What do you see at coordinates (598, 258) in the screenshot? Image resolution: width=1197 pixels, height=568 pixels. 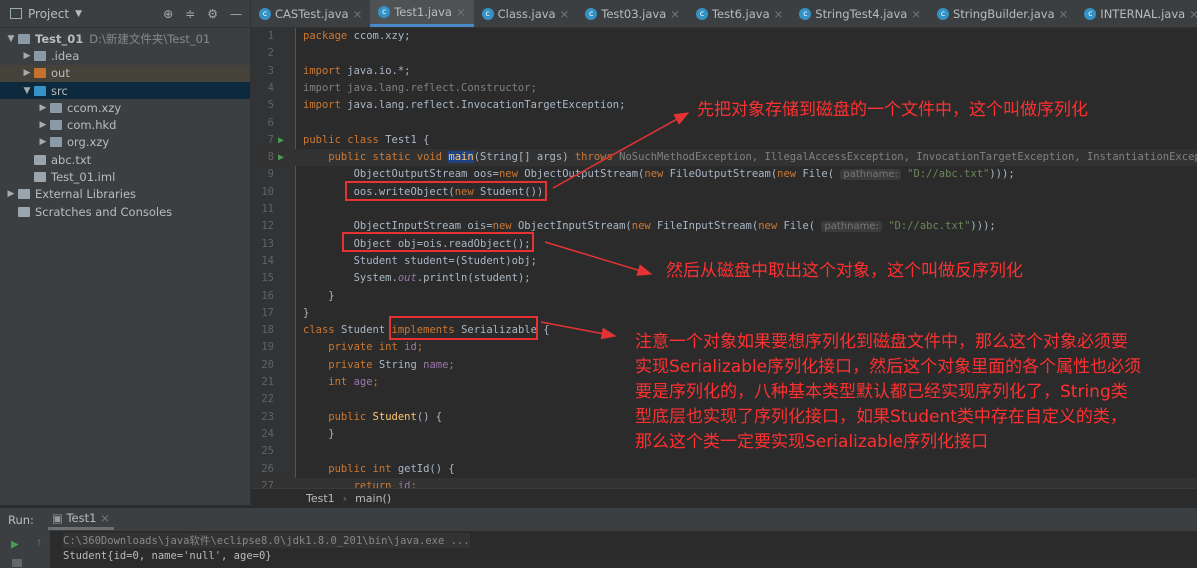 I see `arrow-deserialize` at bounding box center [598, 258].